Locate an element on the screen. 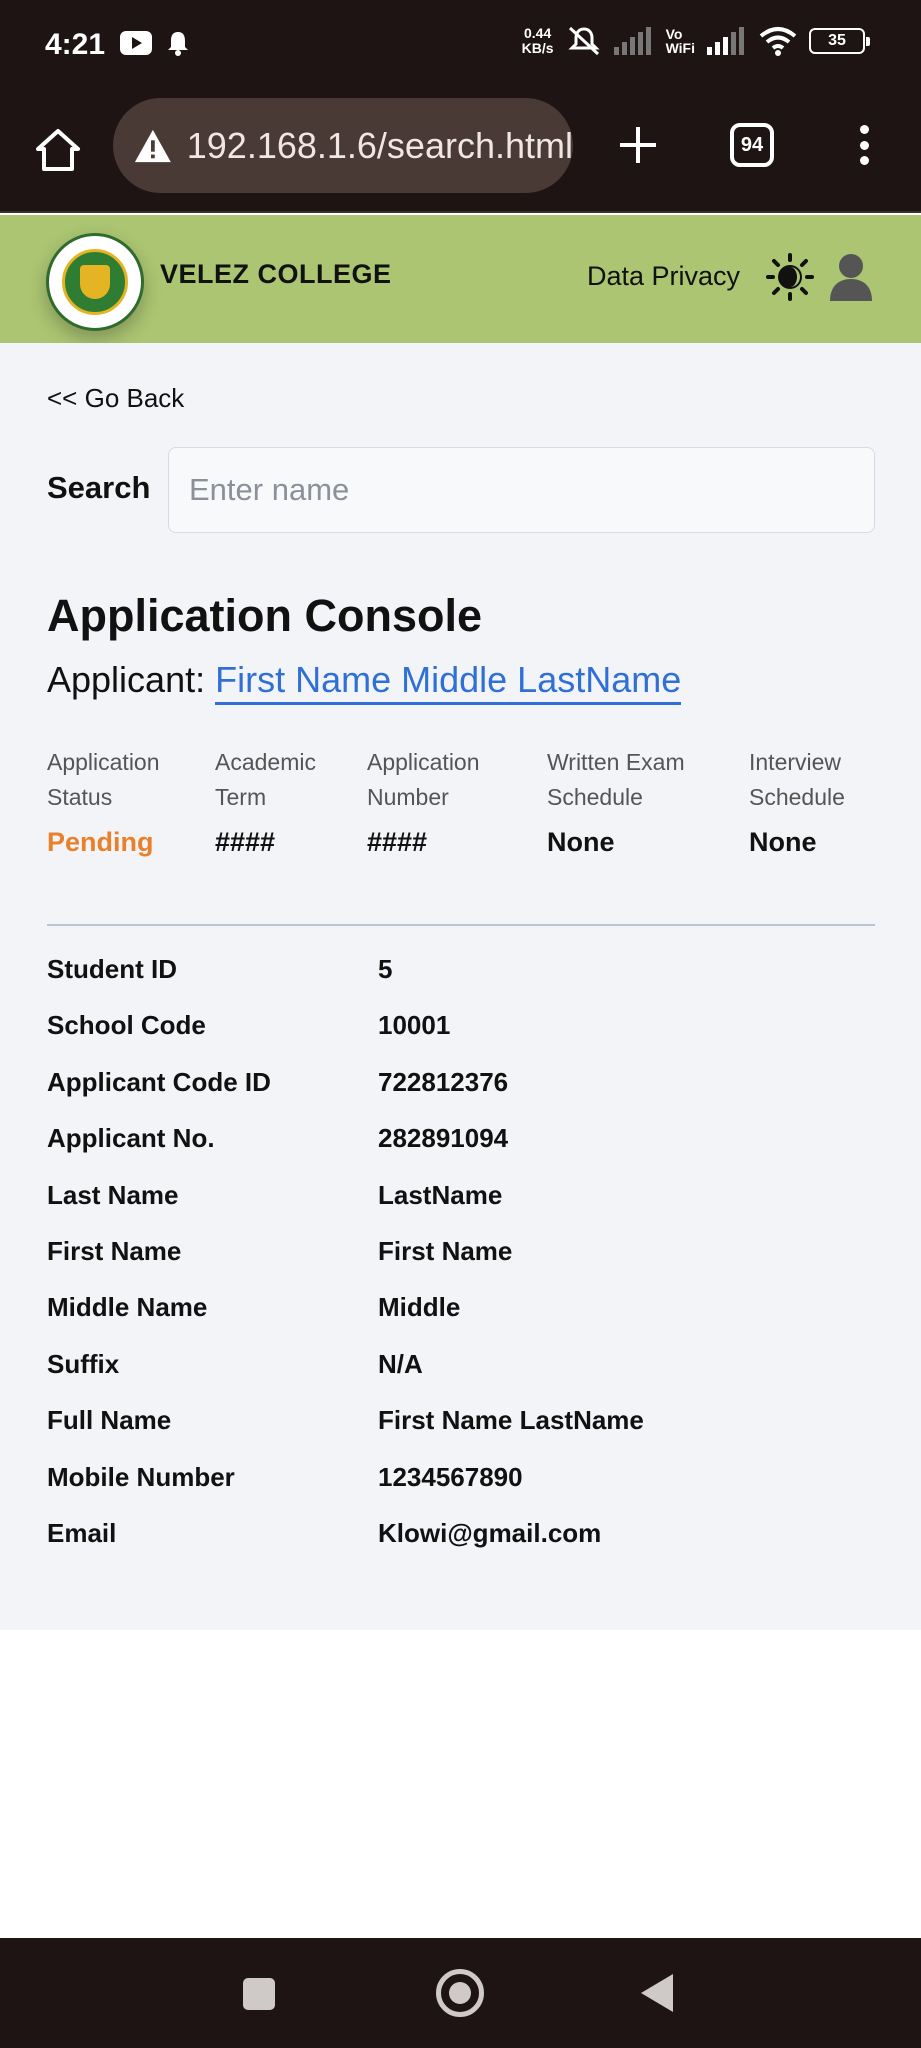 The width and height of the screenshot is (921, 2048). recent-apps-button is located at coordinates (259, 1994).